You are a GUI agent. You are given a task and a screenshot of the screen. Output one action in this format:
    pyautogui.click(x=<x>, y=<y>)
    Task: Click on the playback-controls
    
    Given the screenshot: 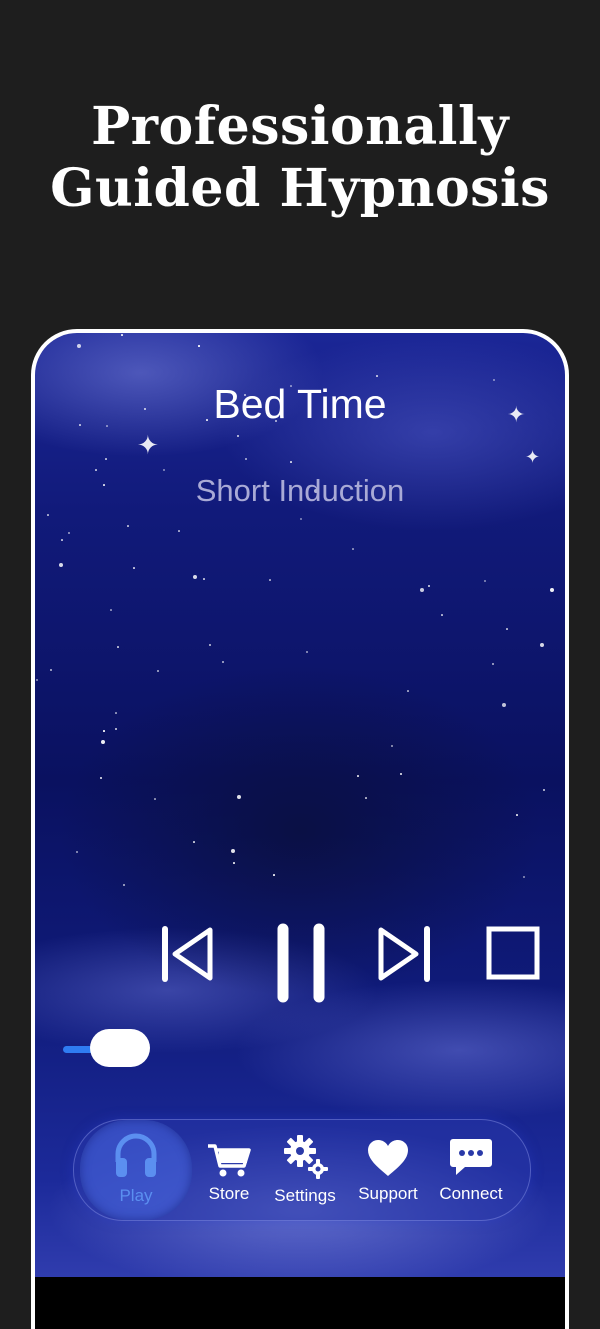 What is the action you would take?
    pyautogui.click(x=300, y=963)
    